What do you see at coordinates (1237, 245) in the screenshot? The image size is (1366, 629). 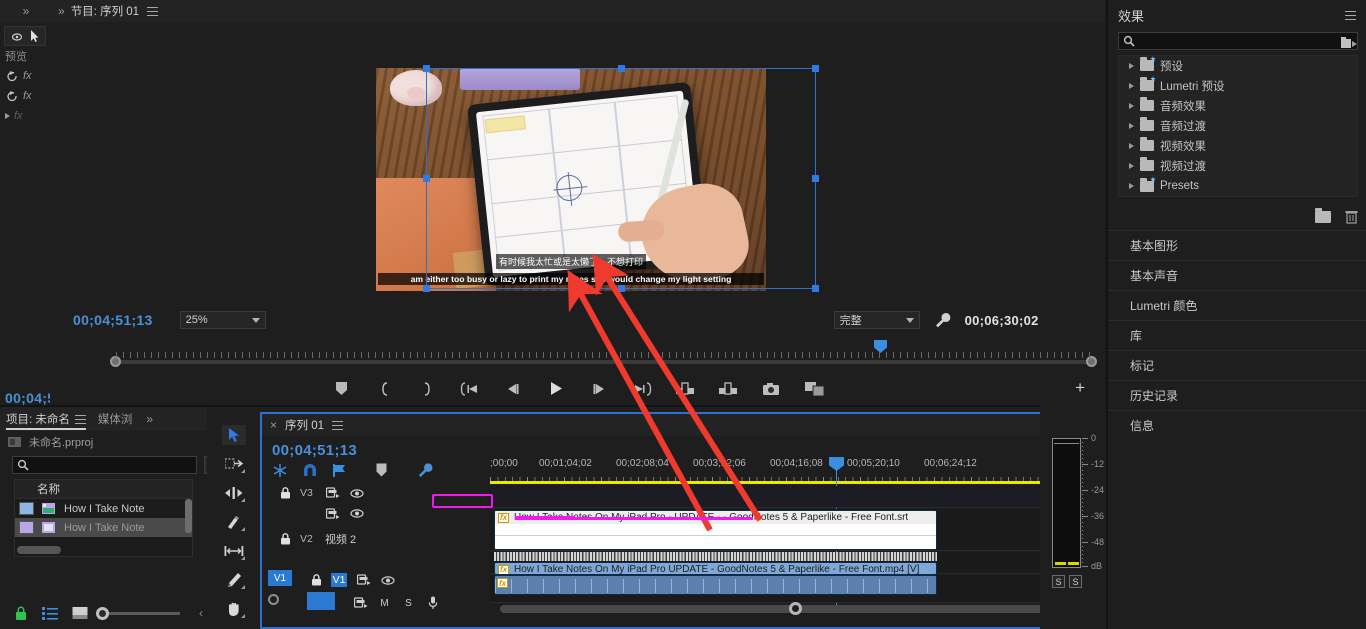 I see `panel-tab-essential-graphics: 基本图形` at bounding box center [1237, 245].